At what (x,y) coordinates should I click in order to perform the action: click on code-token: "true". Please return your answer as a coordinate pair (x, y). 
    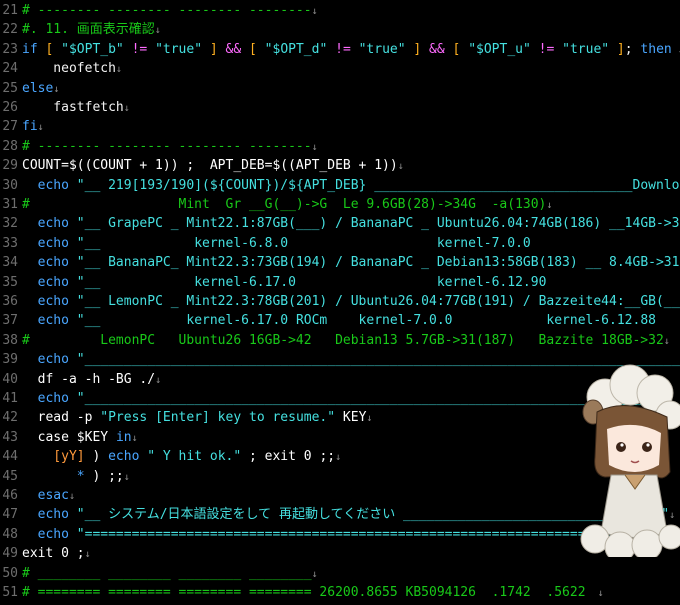
    Looking at the image, I should click on (382, 49).